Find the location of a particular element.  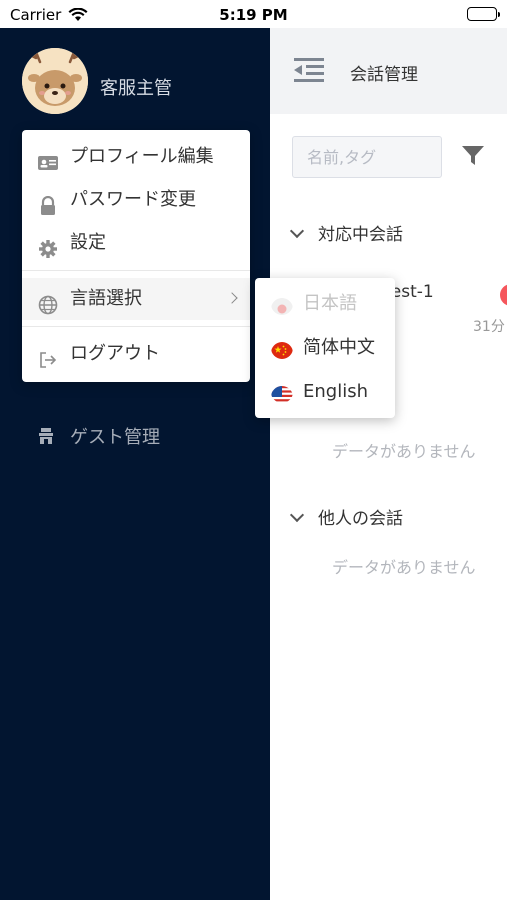

id-card-icon is located at coordinates (48, 158).